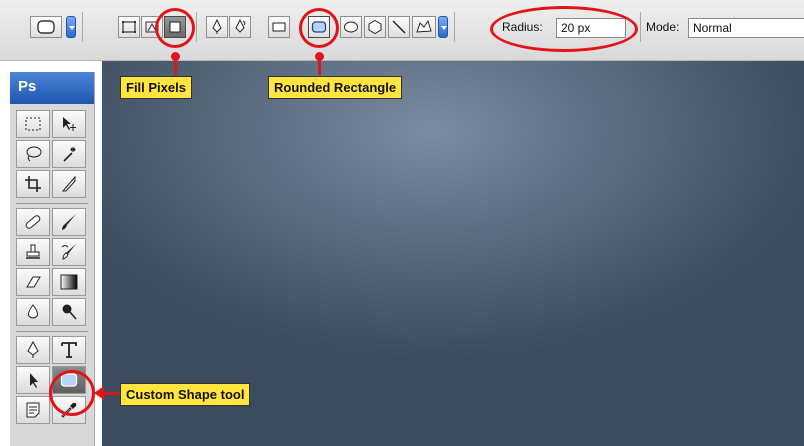 This screenshot has width=804, height=446. Describe the element at coordinates (33, 154) in the screenshot. I see `lasso-tool` at that location.